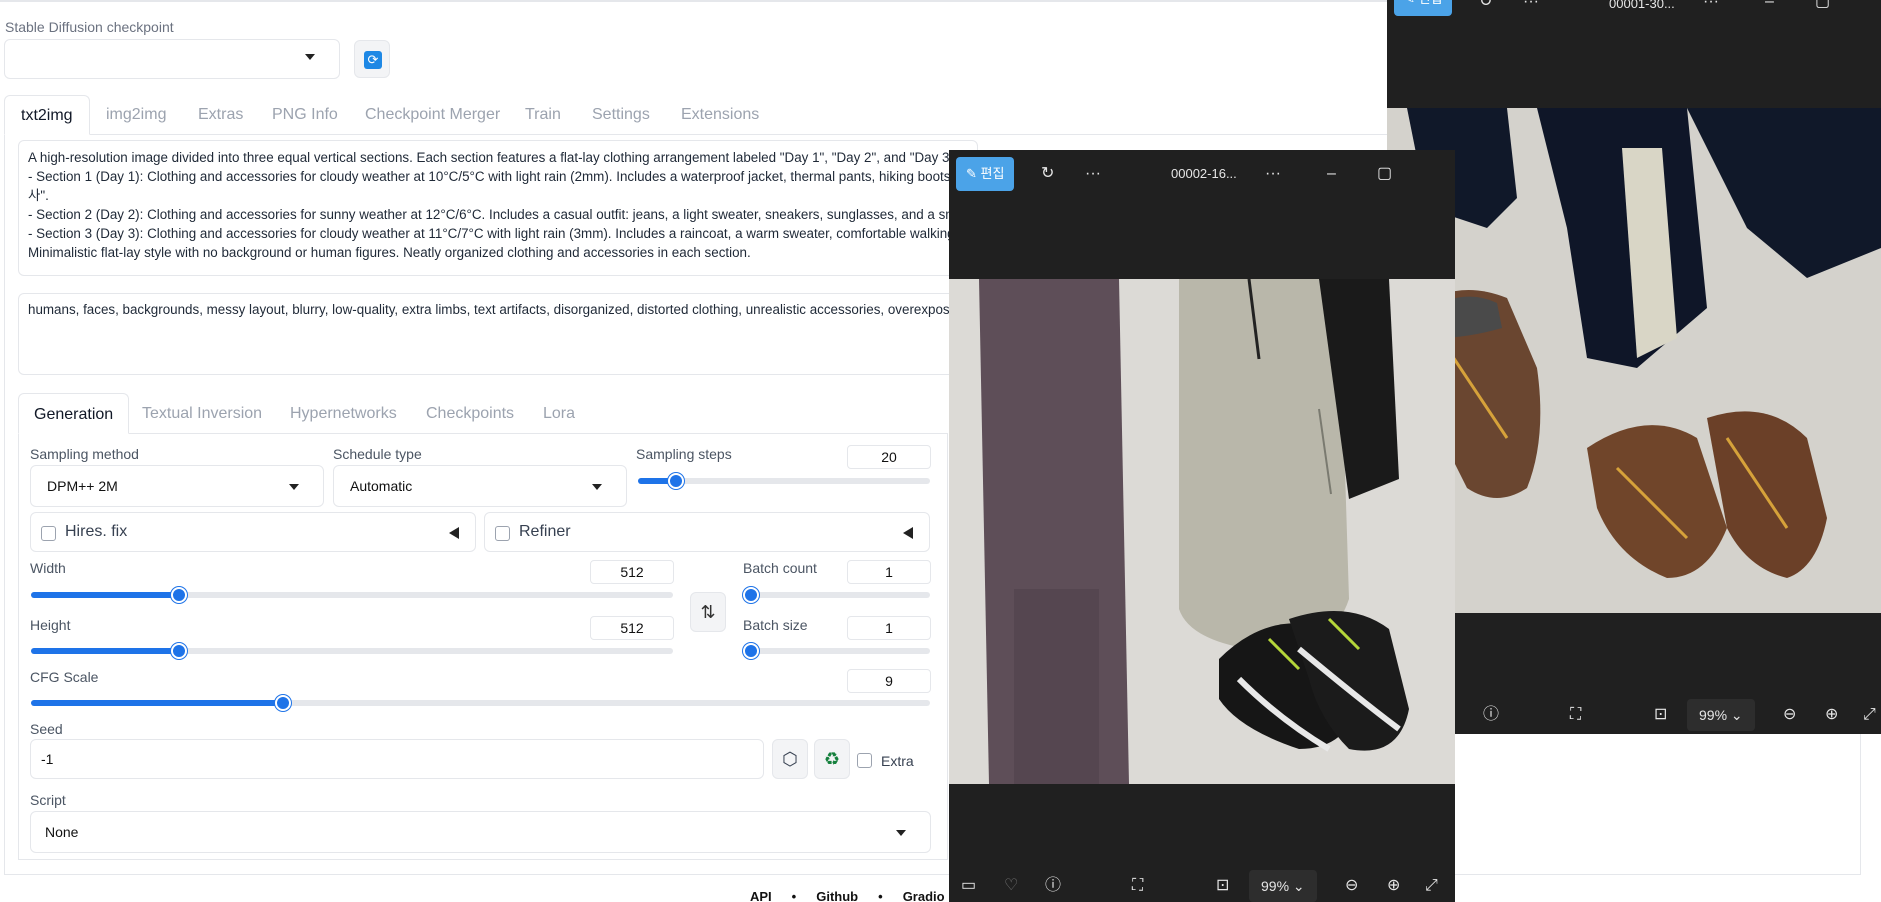  I want to click on script-dropdown: None, so click(480, 832).